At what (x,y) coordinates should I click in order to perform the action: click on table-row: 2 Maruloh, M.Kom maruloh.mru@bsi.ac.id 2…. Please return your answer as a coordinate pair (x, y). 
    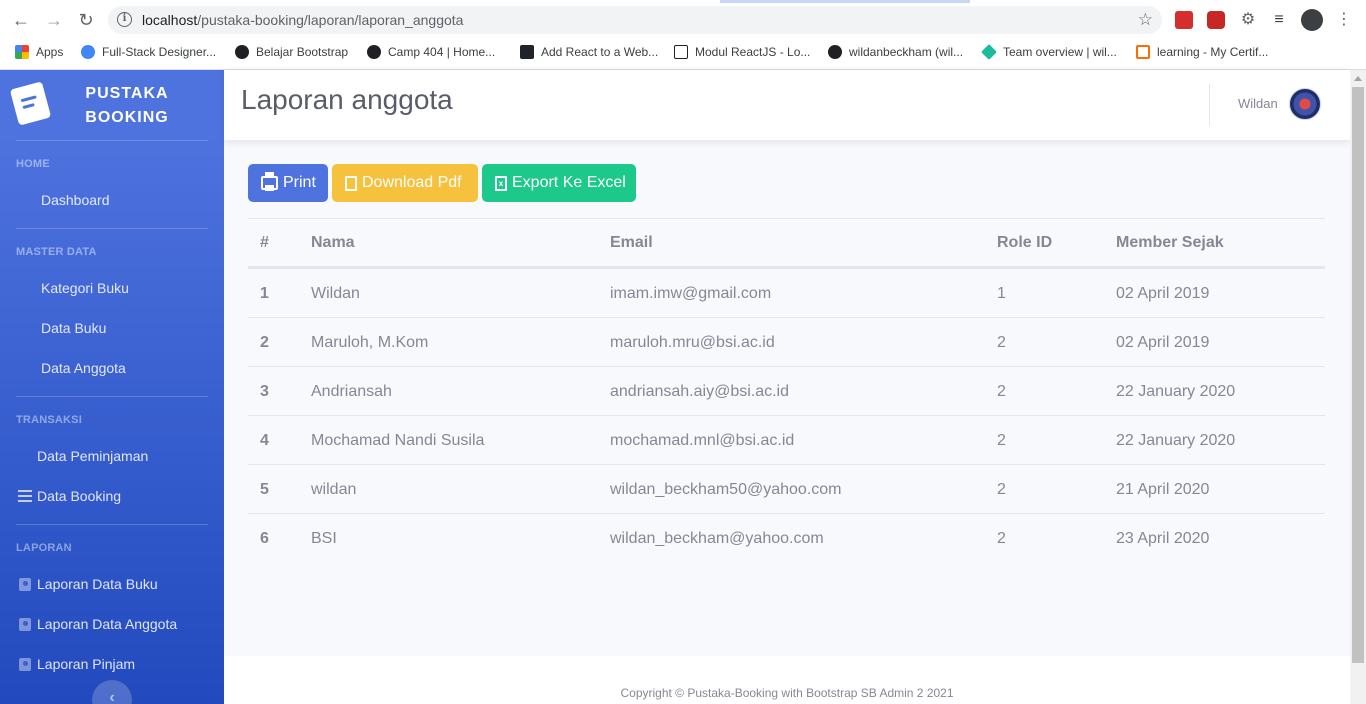
    Looking at the image, I should click on (786, 341).